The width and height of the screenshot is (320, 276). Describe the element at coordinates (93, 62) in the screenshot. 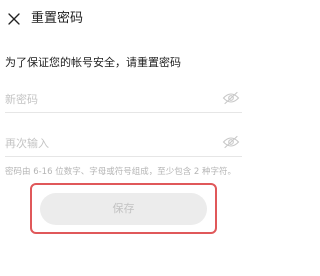

I see `security-notice: 为了保证您的帐号安全，请重置密码` at that location.